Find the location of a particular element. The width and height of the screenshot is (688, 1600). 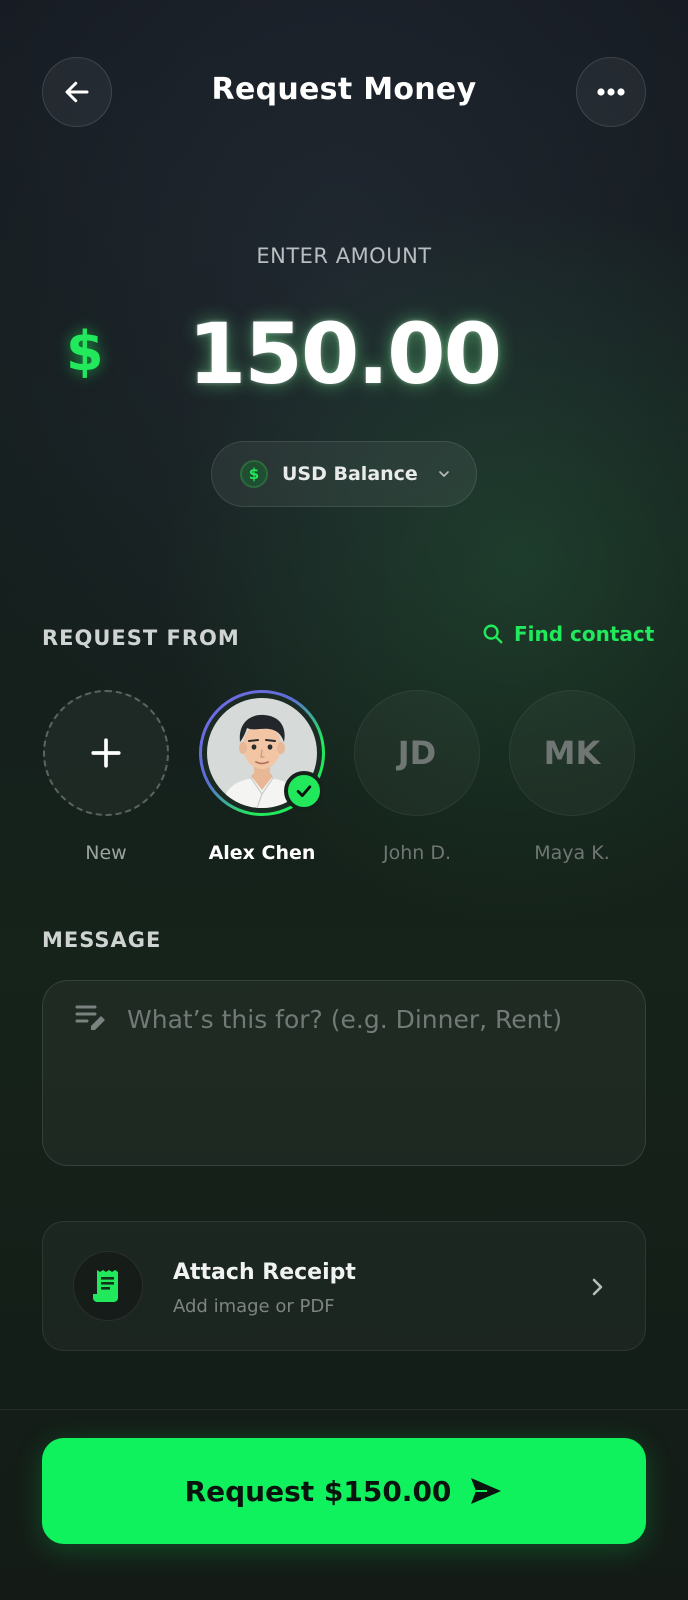

find-contact-label: Find contact is located at coordinates (584, 634).